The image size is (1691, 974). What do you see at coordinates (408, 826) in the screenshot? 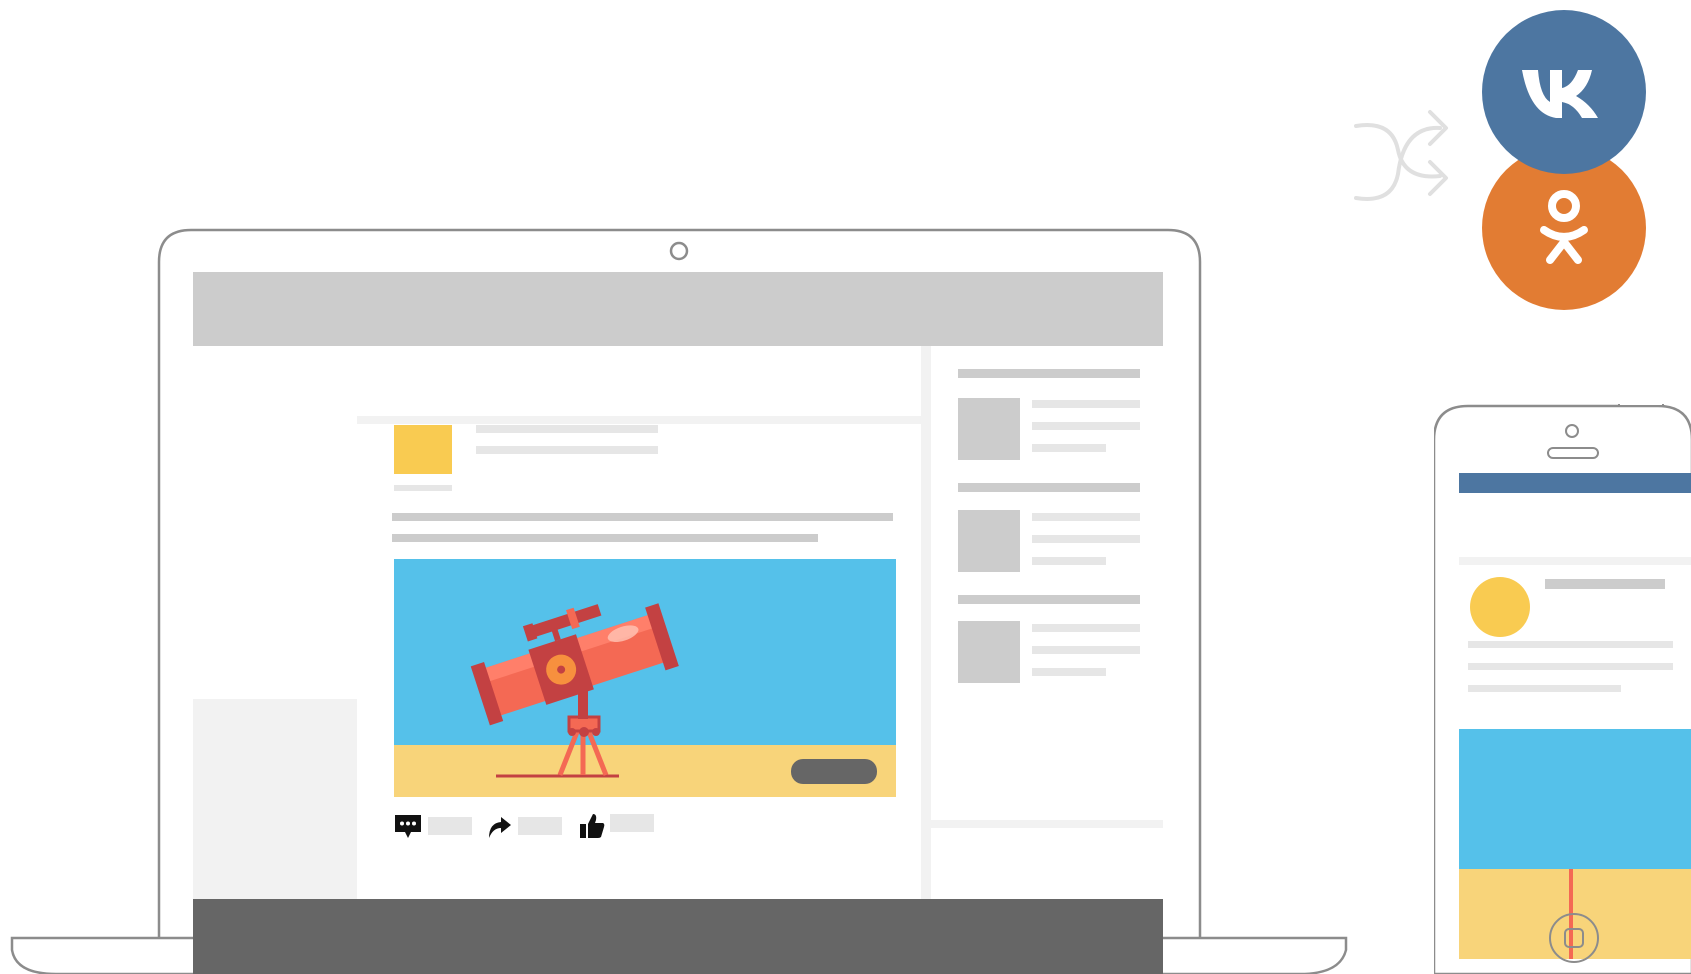
I see `comment-icon` at bounding box center [408, 826].